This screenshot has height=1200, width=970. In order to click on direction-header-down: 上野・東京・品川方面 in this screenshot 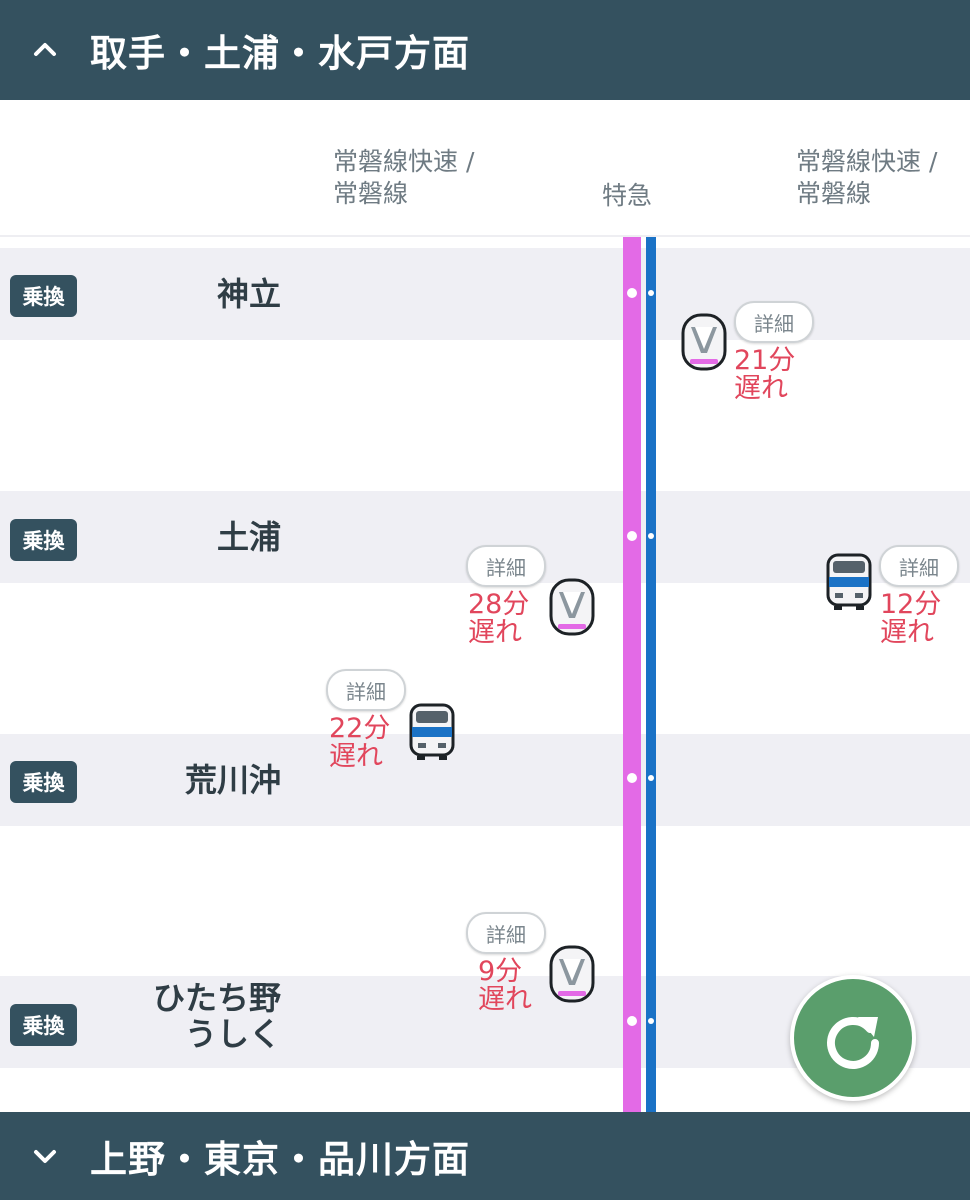, I will do `click(485, 1156)`.